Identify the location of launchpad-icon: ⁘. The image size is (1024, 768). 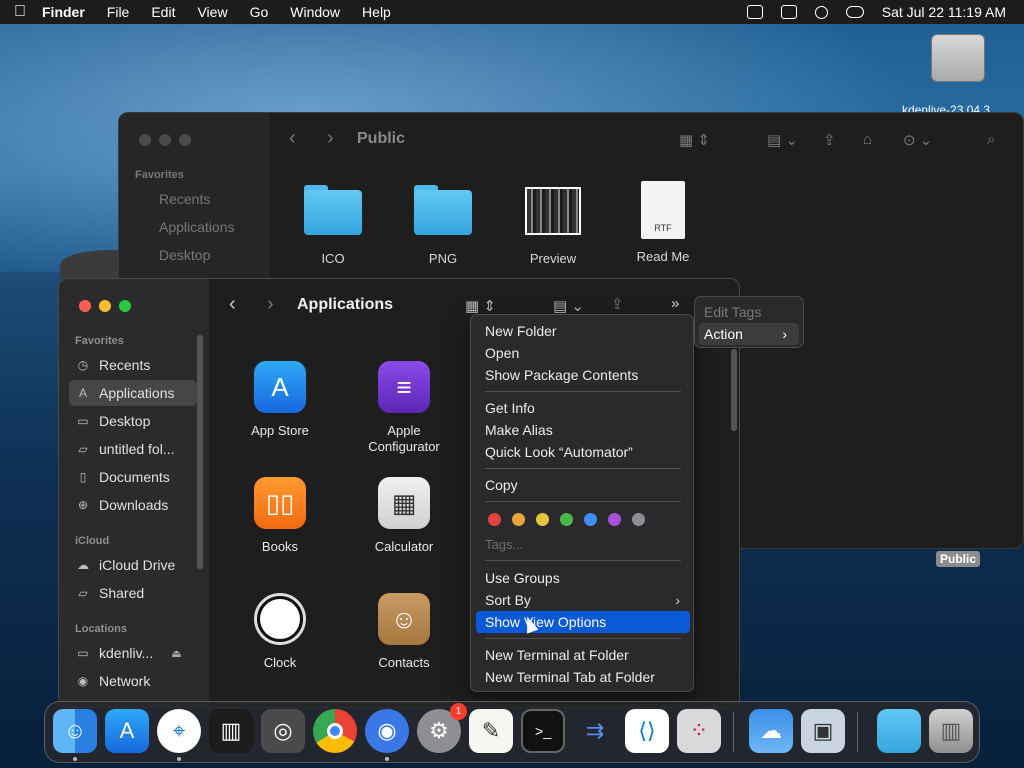
(699, 731).